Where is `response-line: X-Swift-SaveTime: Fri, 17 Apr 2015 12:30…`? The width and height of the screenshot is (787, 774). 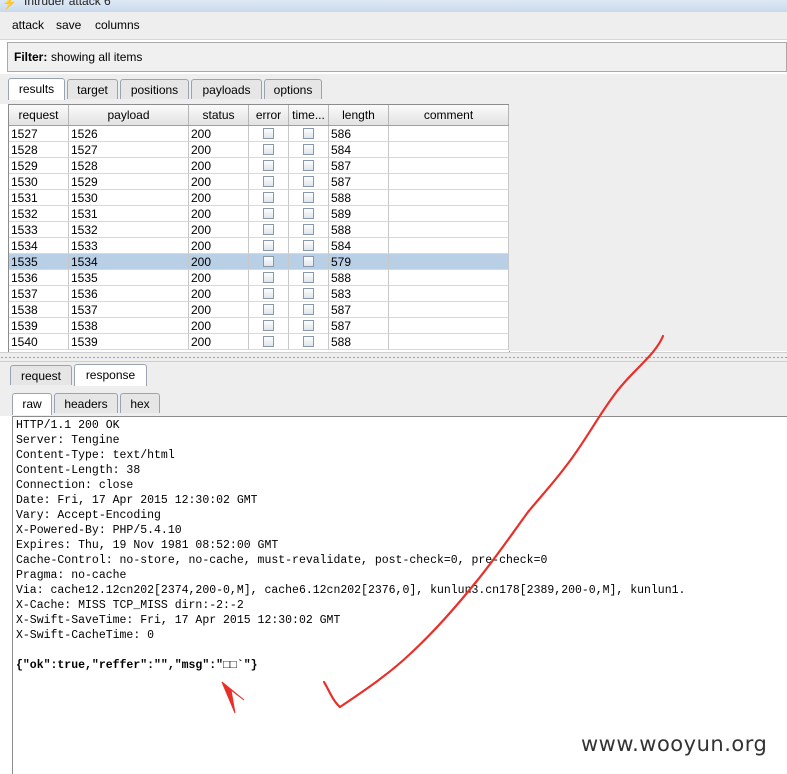 response-line: X-Swift-SaveTime: Fri, 17 Apr 2015 12:30… is located at coordinates (178, 620).